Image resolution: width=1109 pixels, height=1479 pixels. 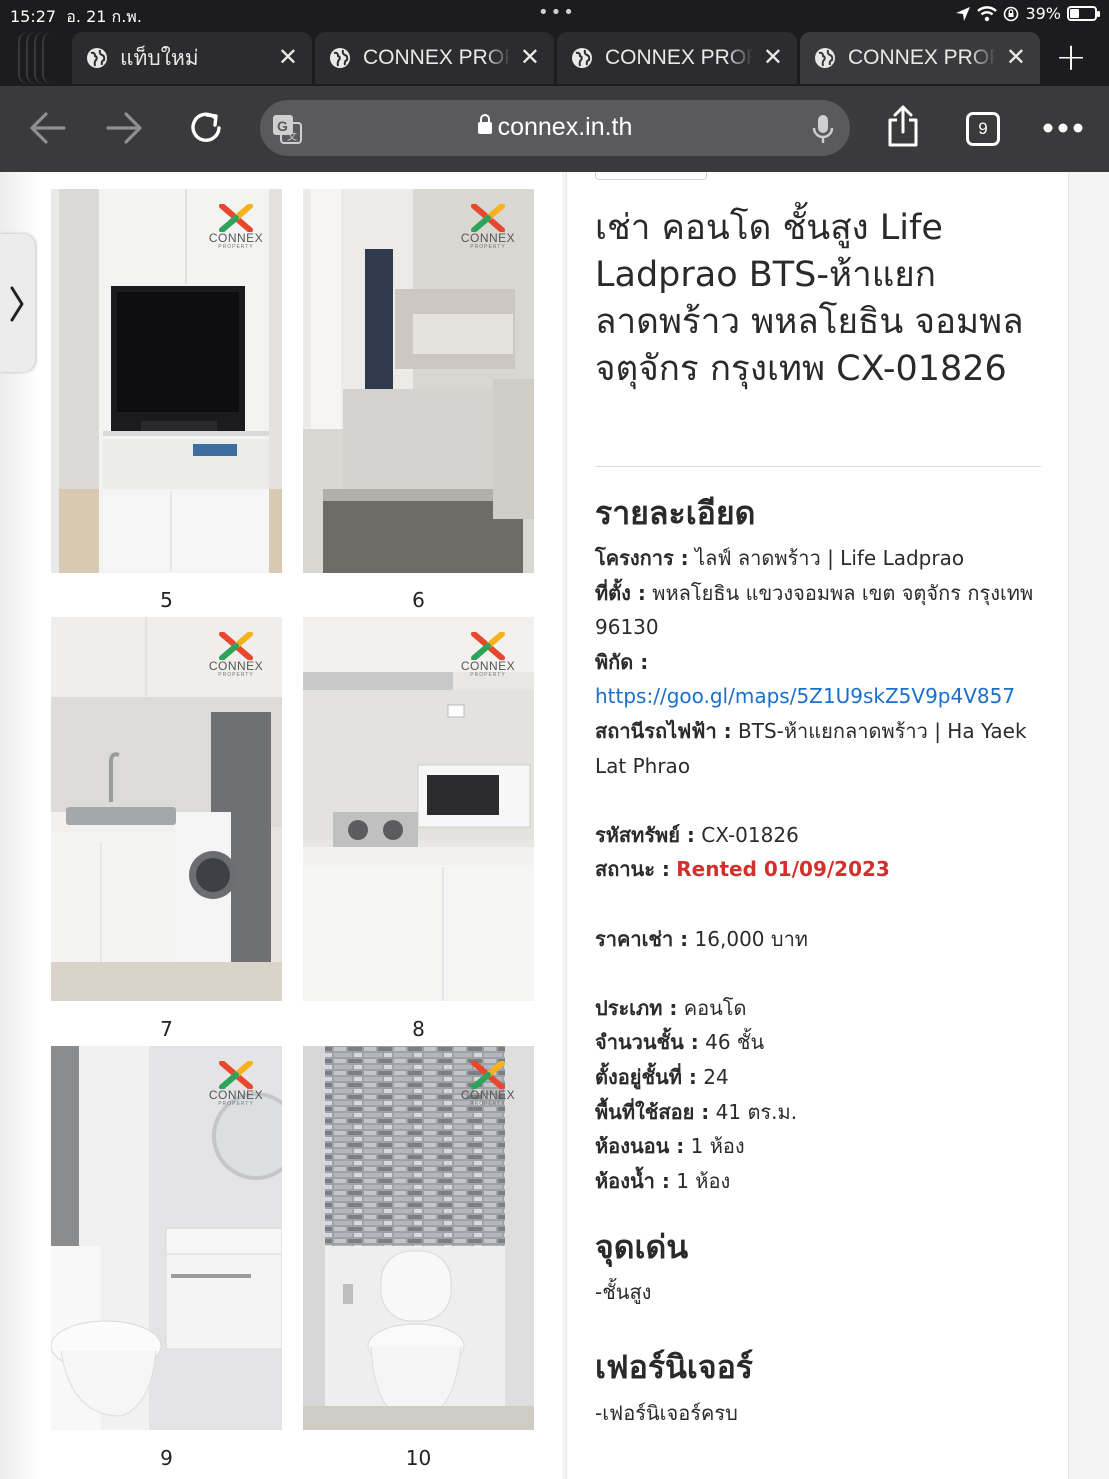 I want to click on more-options-icon, so click(x=1063, y=128).